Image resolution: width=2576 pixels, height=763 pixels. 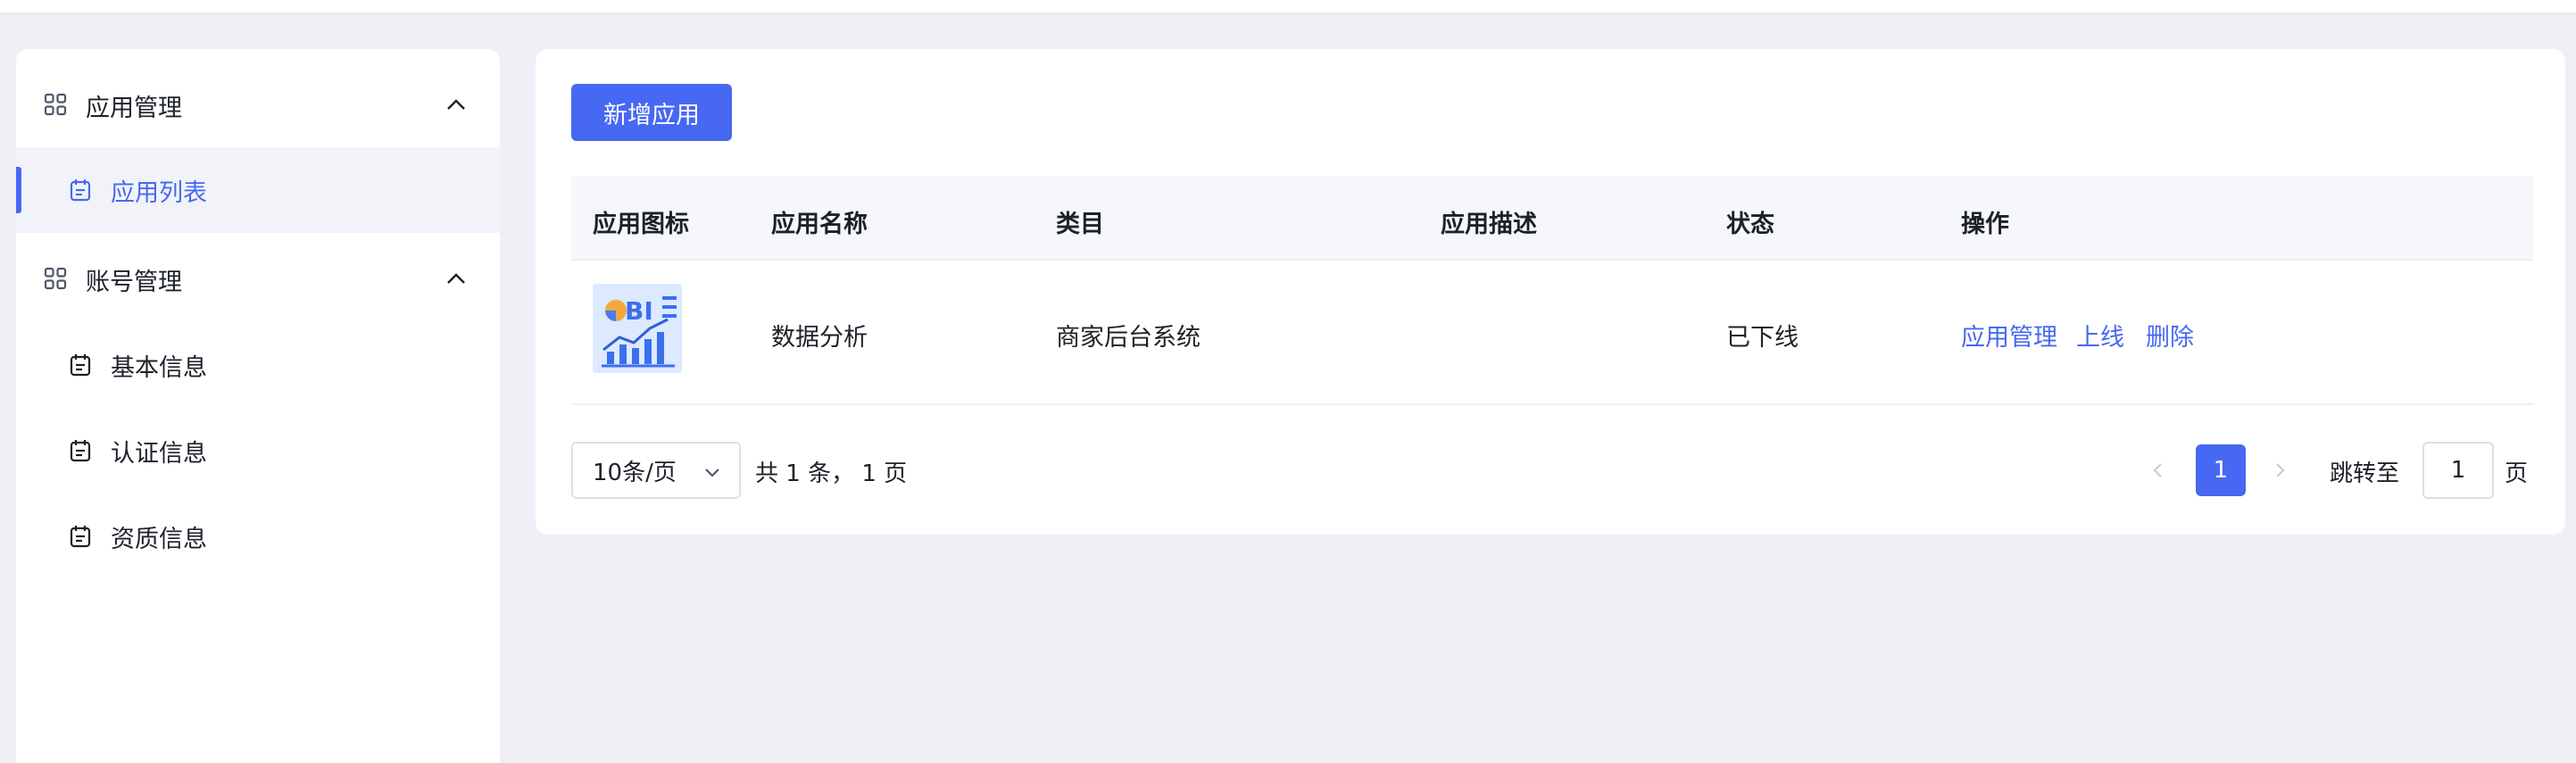 What do you see at coordinates (159, 539) in the screenshot?
I see `sidebar-item-label: 资质信息` at bounding box center [159, 539].